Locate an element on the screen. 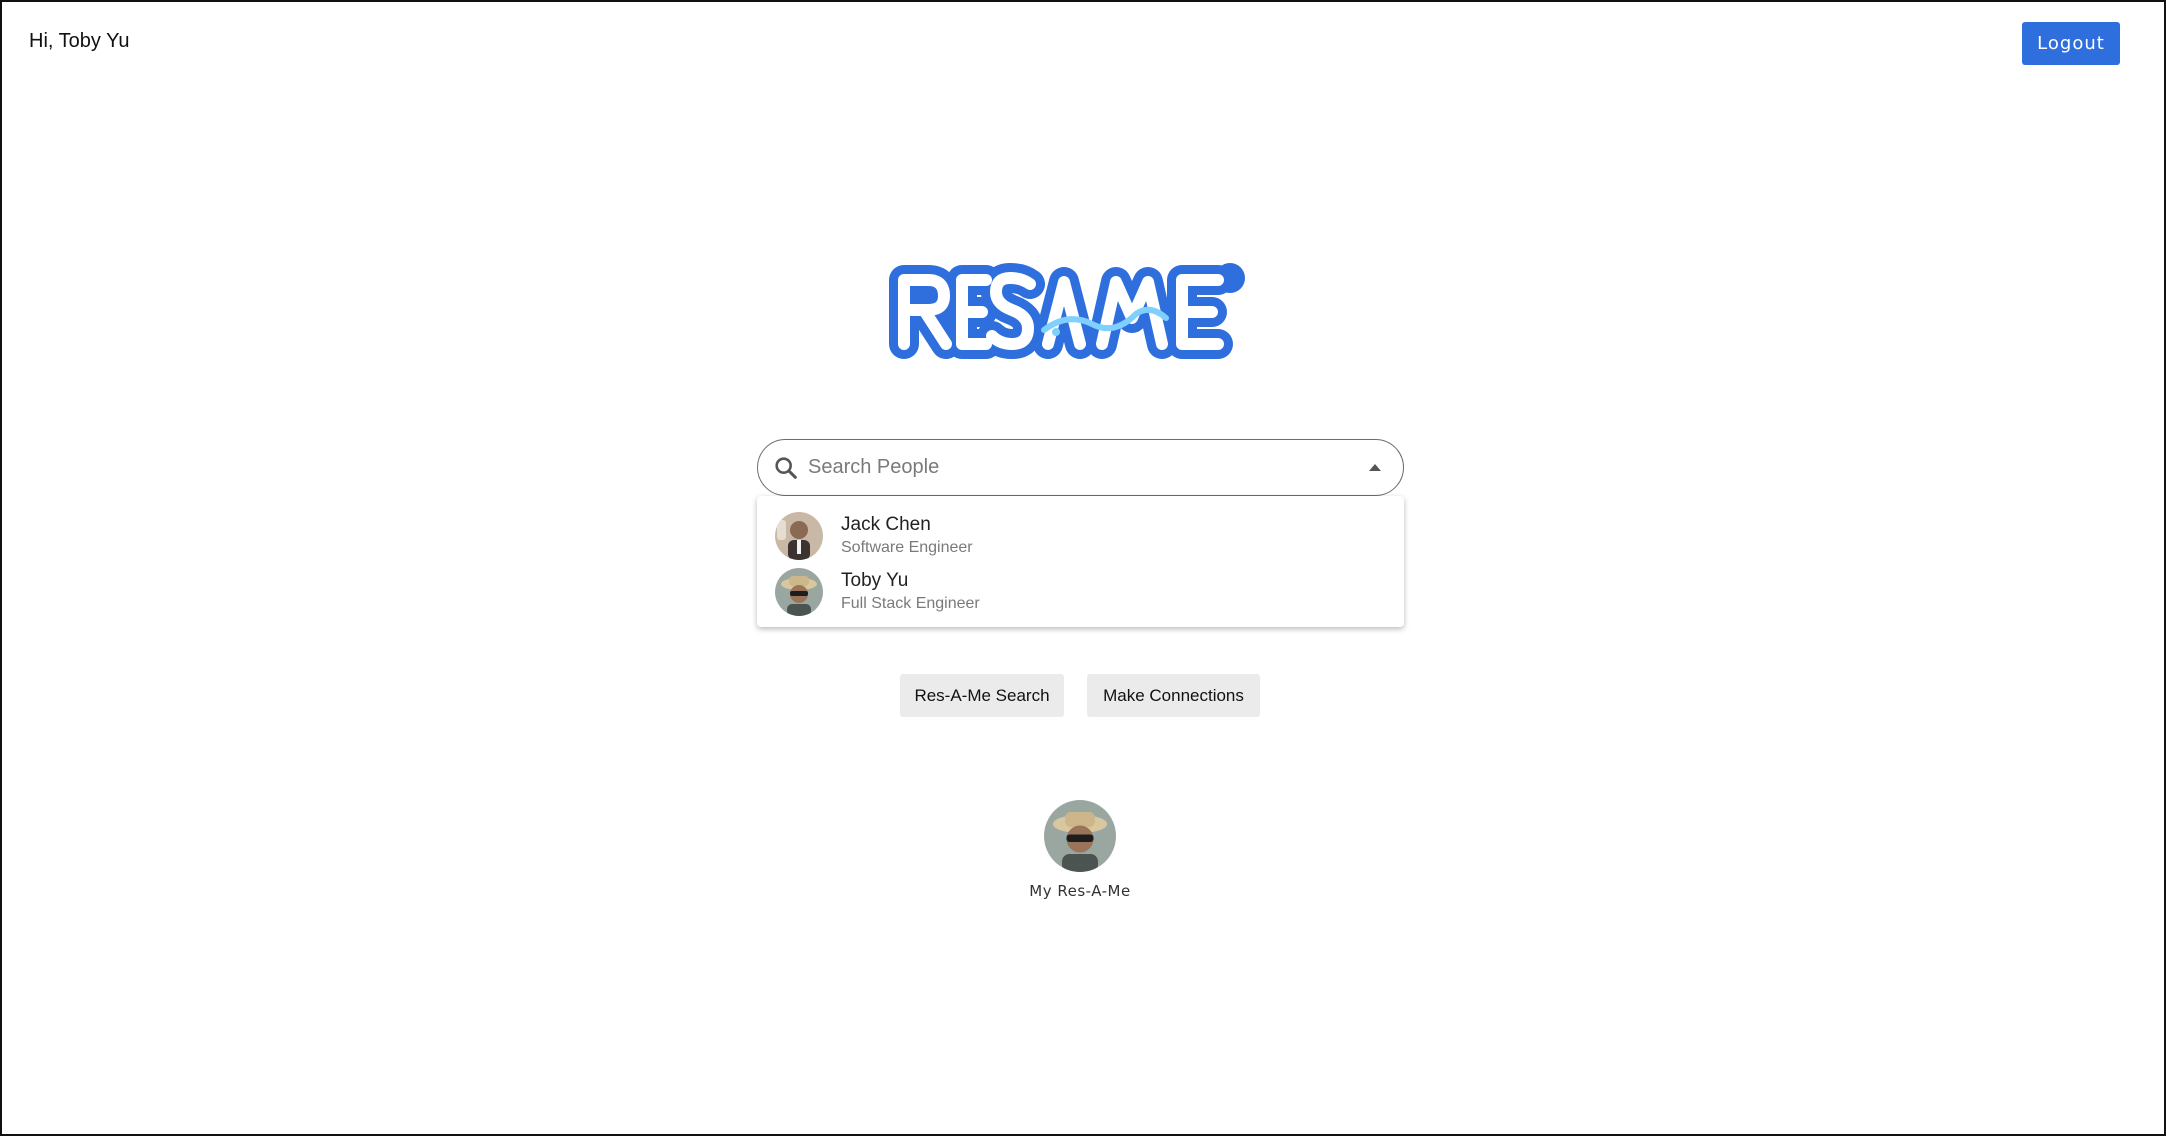  search-people-field is located at coordinates (1080, 467).